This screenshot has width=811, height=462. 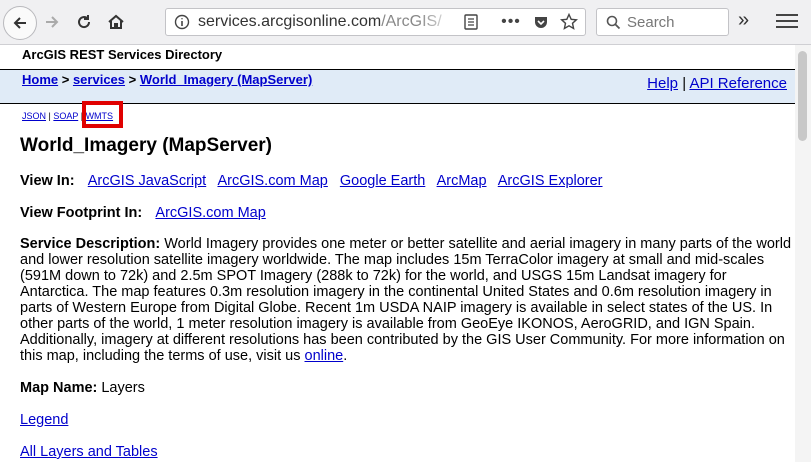 What do you see at coordinates (116, 22) in the screenshot?
I see `home-icon` at bounding box center [116, 22].